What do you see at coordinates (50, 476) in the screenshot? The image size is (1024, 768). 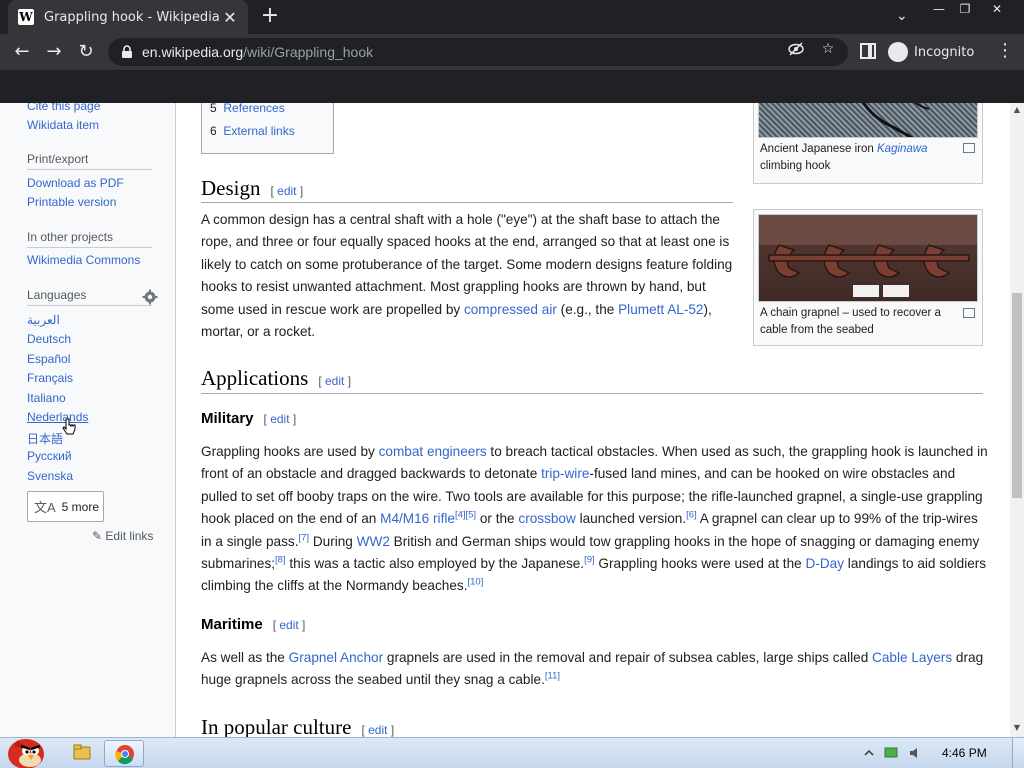 I see `sidebar-lang-sv: Svenska` at bounding box center [50, 476].